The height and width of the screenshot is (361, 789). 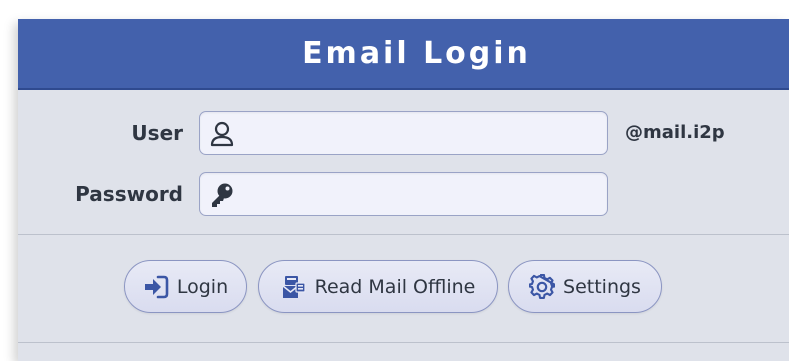 I want to click on mail-offline-icon, so click(x=294, y=287).